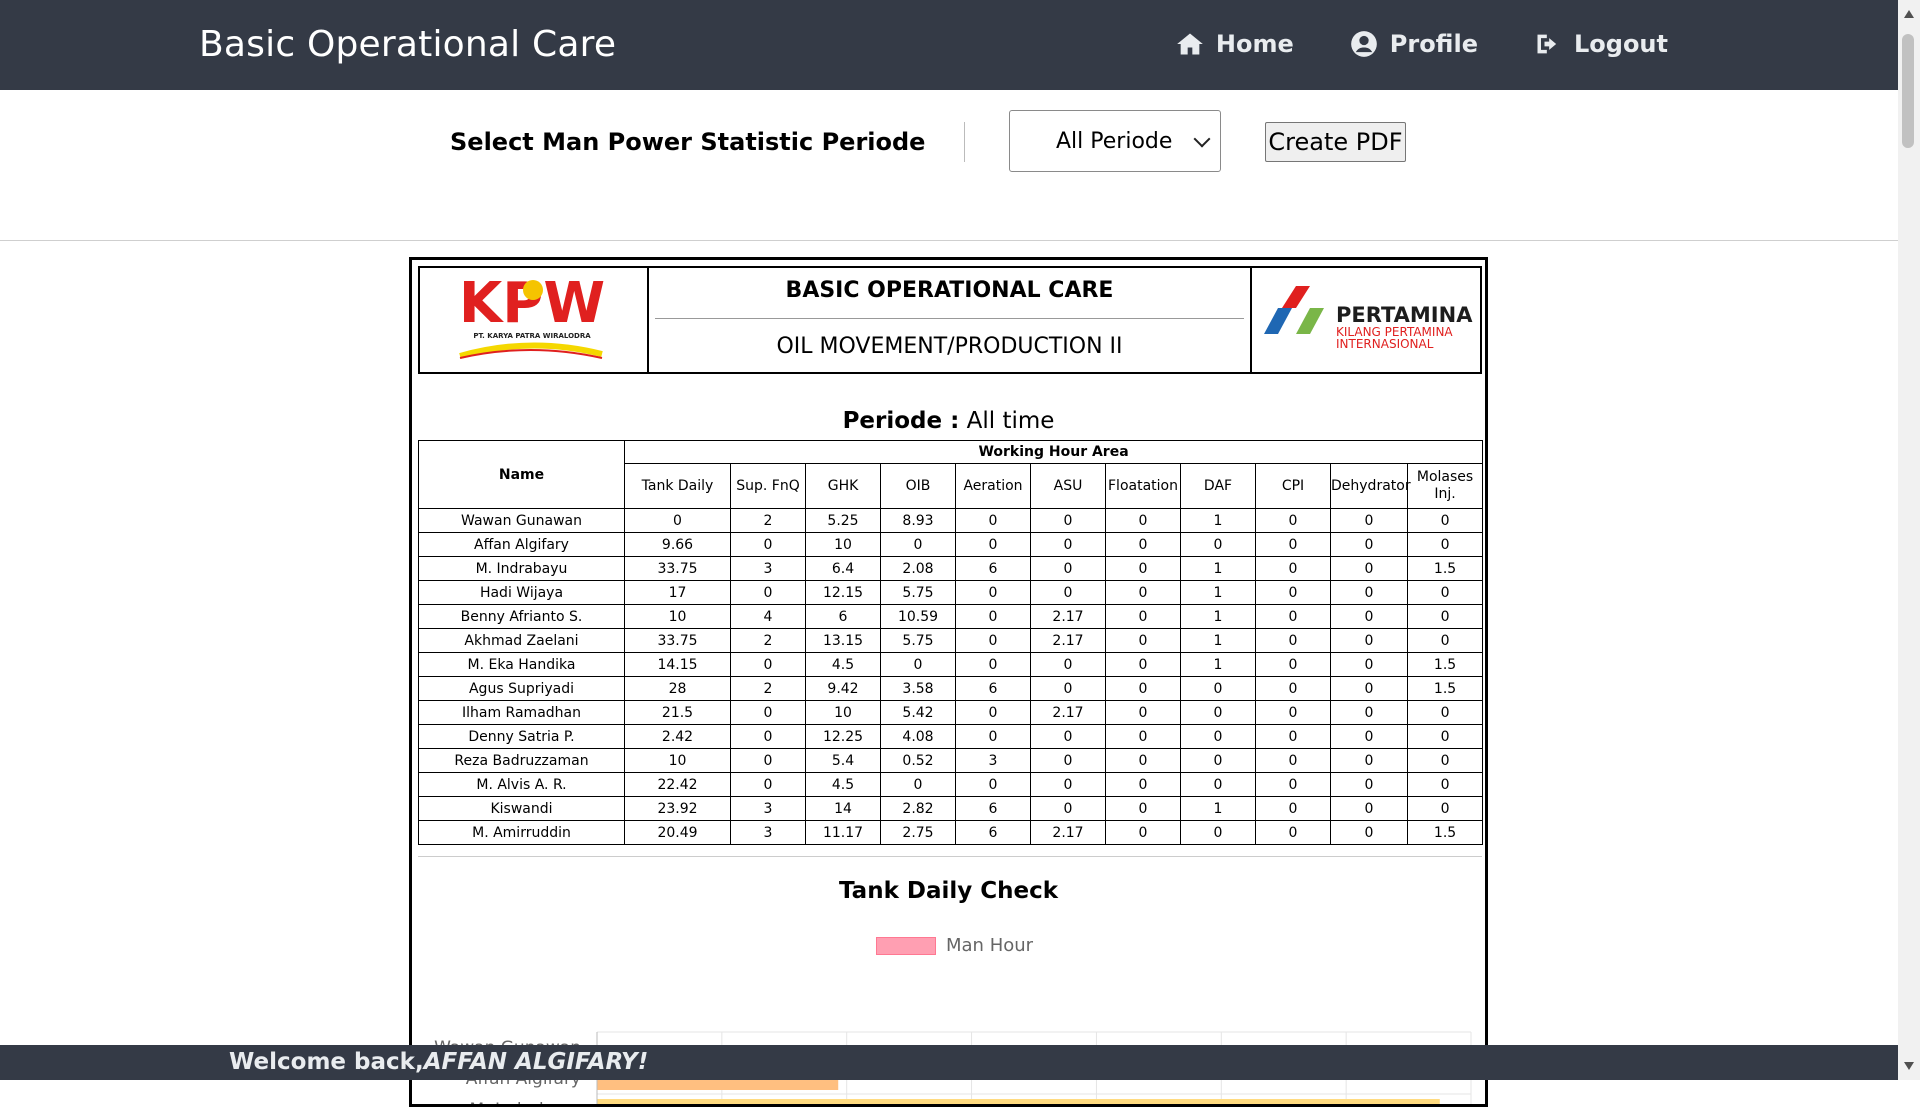 This screenshot has height=1107, width=1920. Describe the element at coordinates (1909, 14) in the screenshot. I see `scroll-up-arrow-icon` at that location.